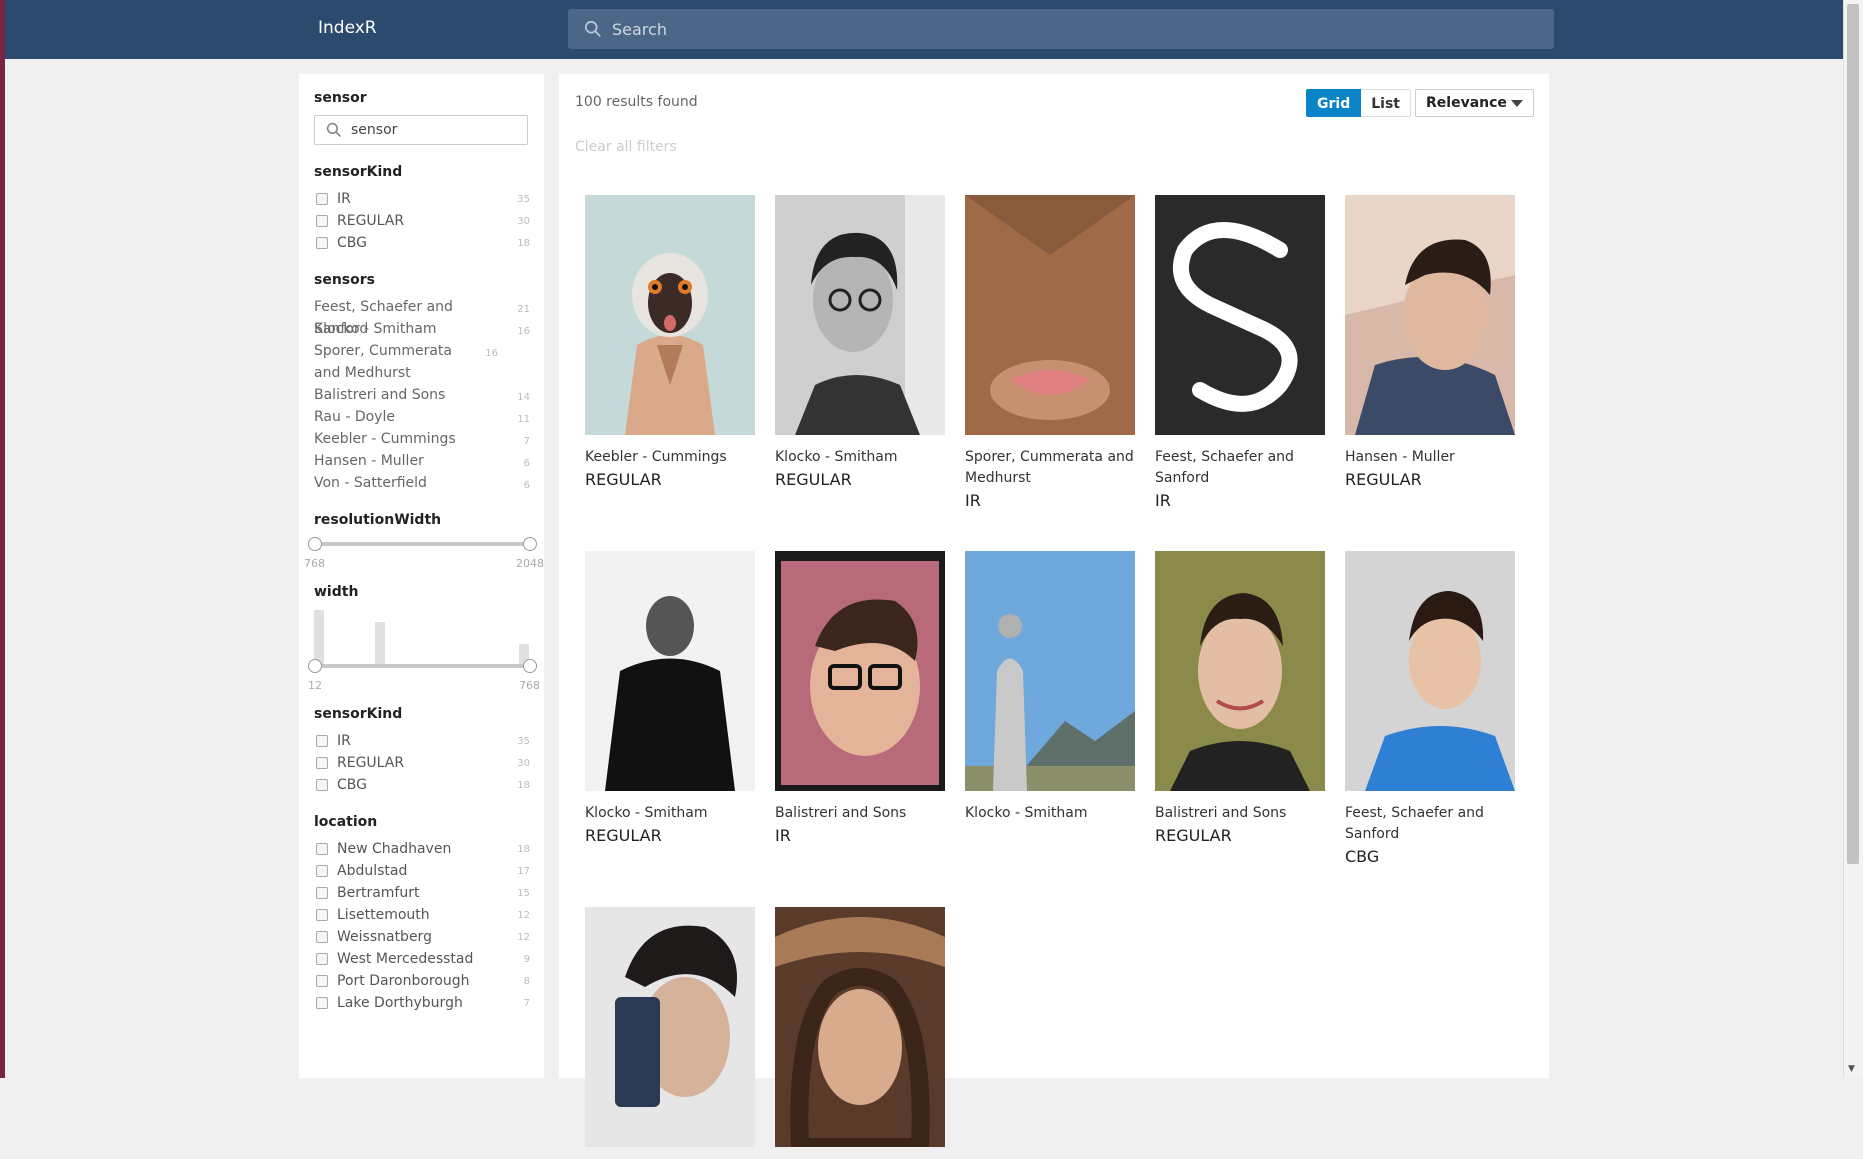 The width and height of the screenshot is (1863, 1159). Describe the element at coordinates (422, 1003) in the screenshot. I see `checkbox-row: Lake Dorthyburgh 7` at that location.